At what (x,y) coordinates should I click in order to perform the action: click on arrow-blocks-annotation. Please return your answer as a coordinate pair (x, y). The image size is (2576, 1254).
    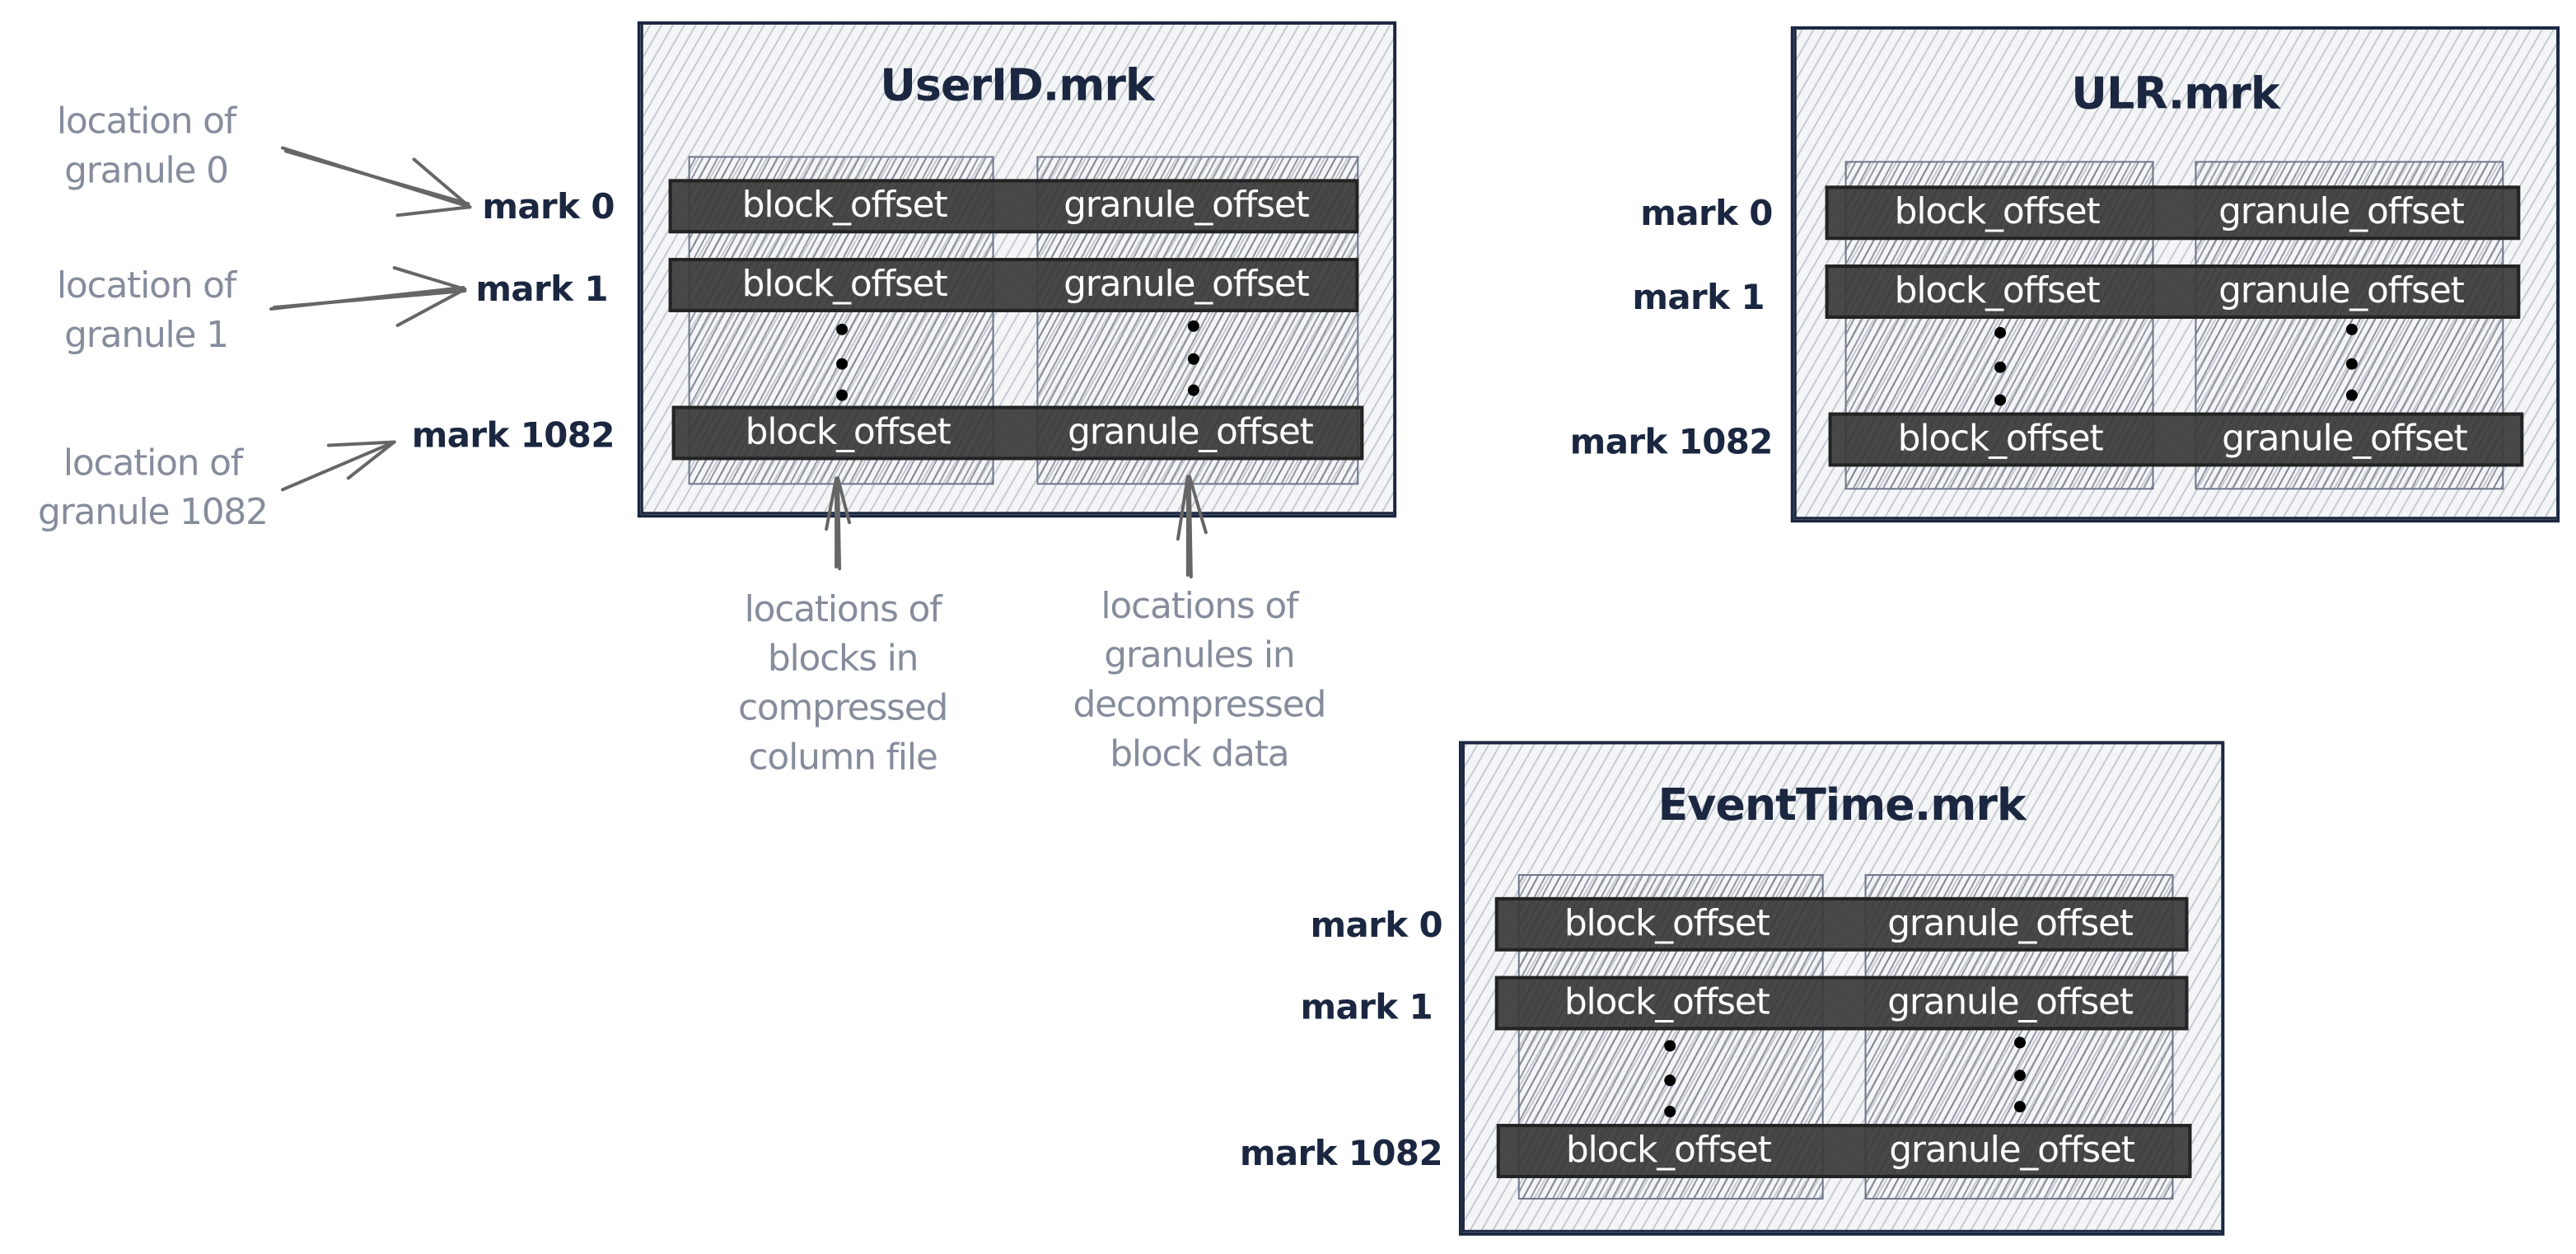
    Looking at the image, I should click on (838, 523).